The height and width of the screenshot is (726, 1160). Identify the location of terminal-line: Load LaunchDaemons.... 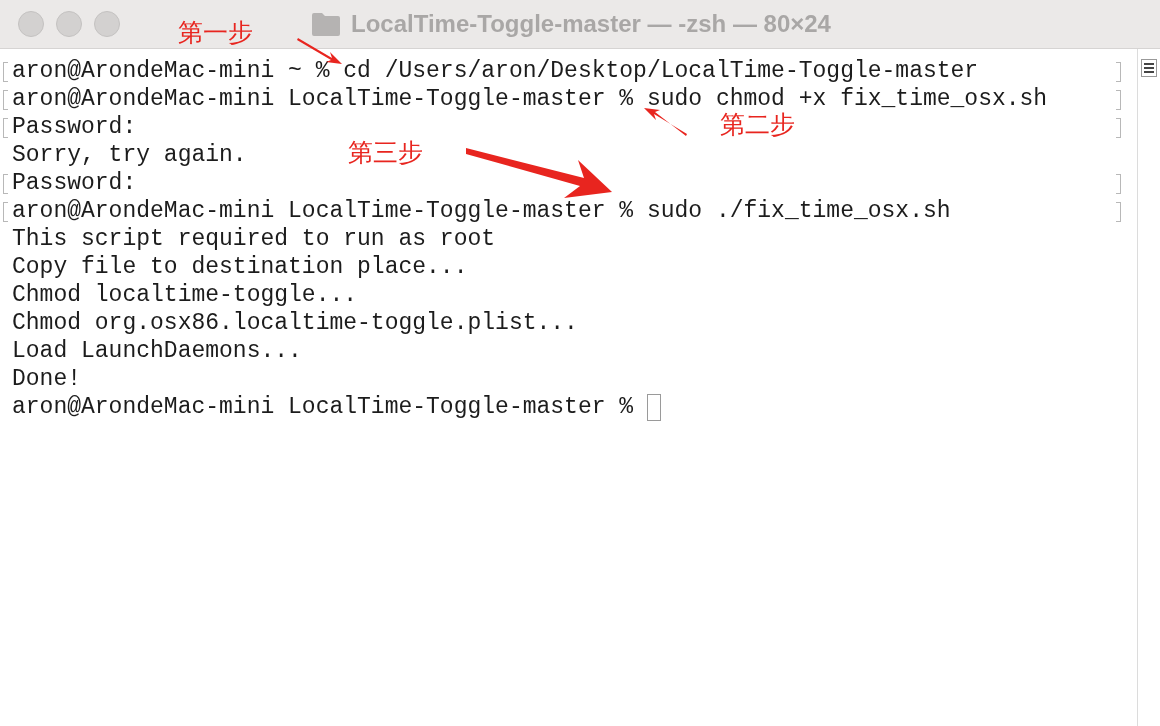
(157, 351).